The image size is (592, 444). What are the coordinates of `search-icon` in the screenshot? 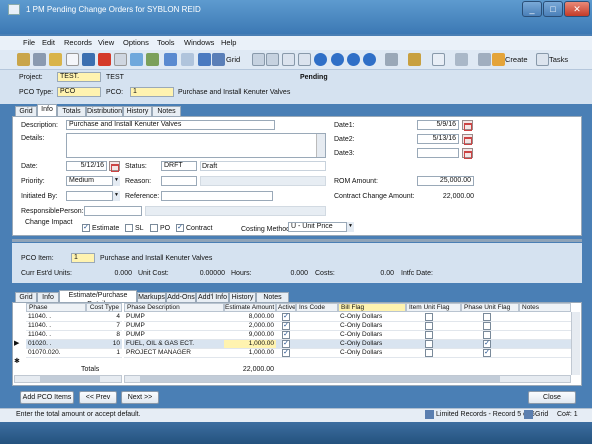 It's located at (484, 59).